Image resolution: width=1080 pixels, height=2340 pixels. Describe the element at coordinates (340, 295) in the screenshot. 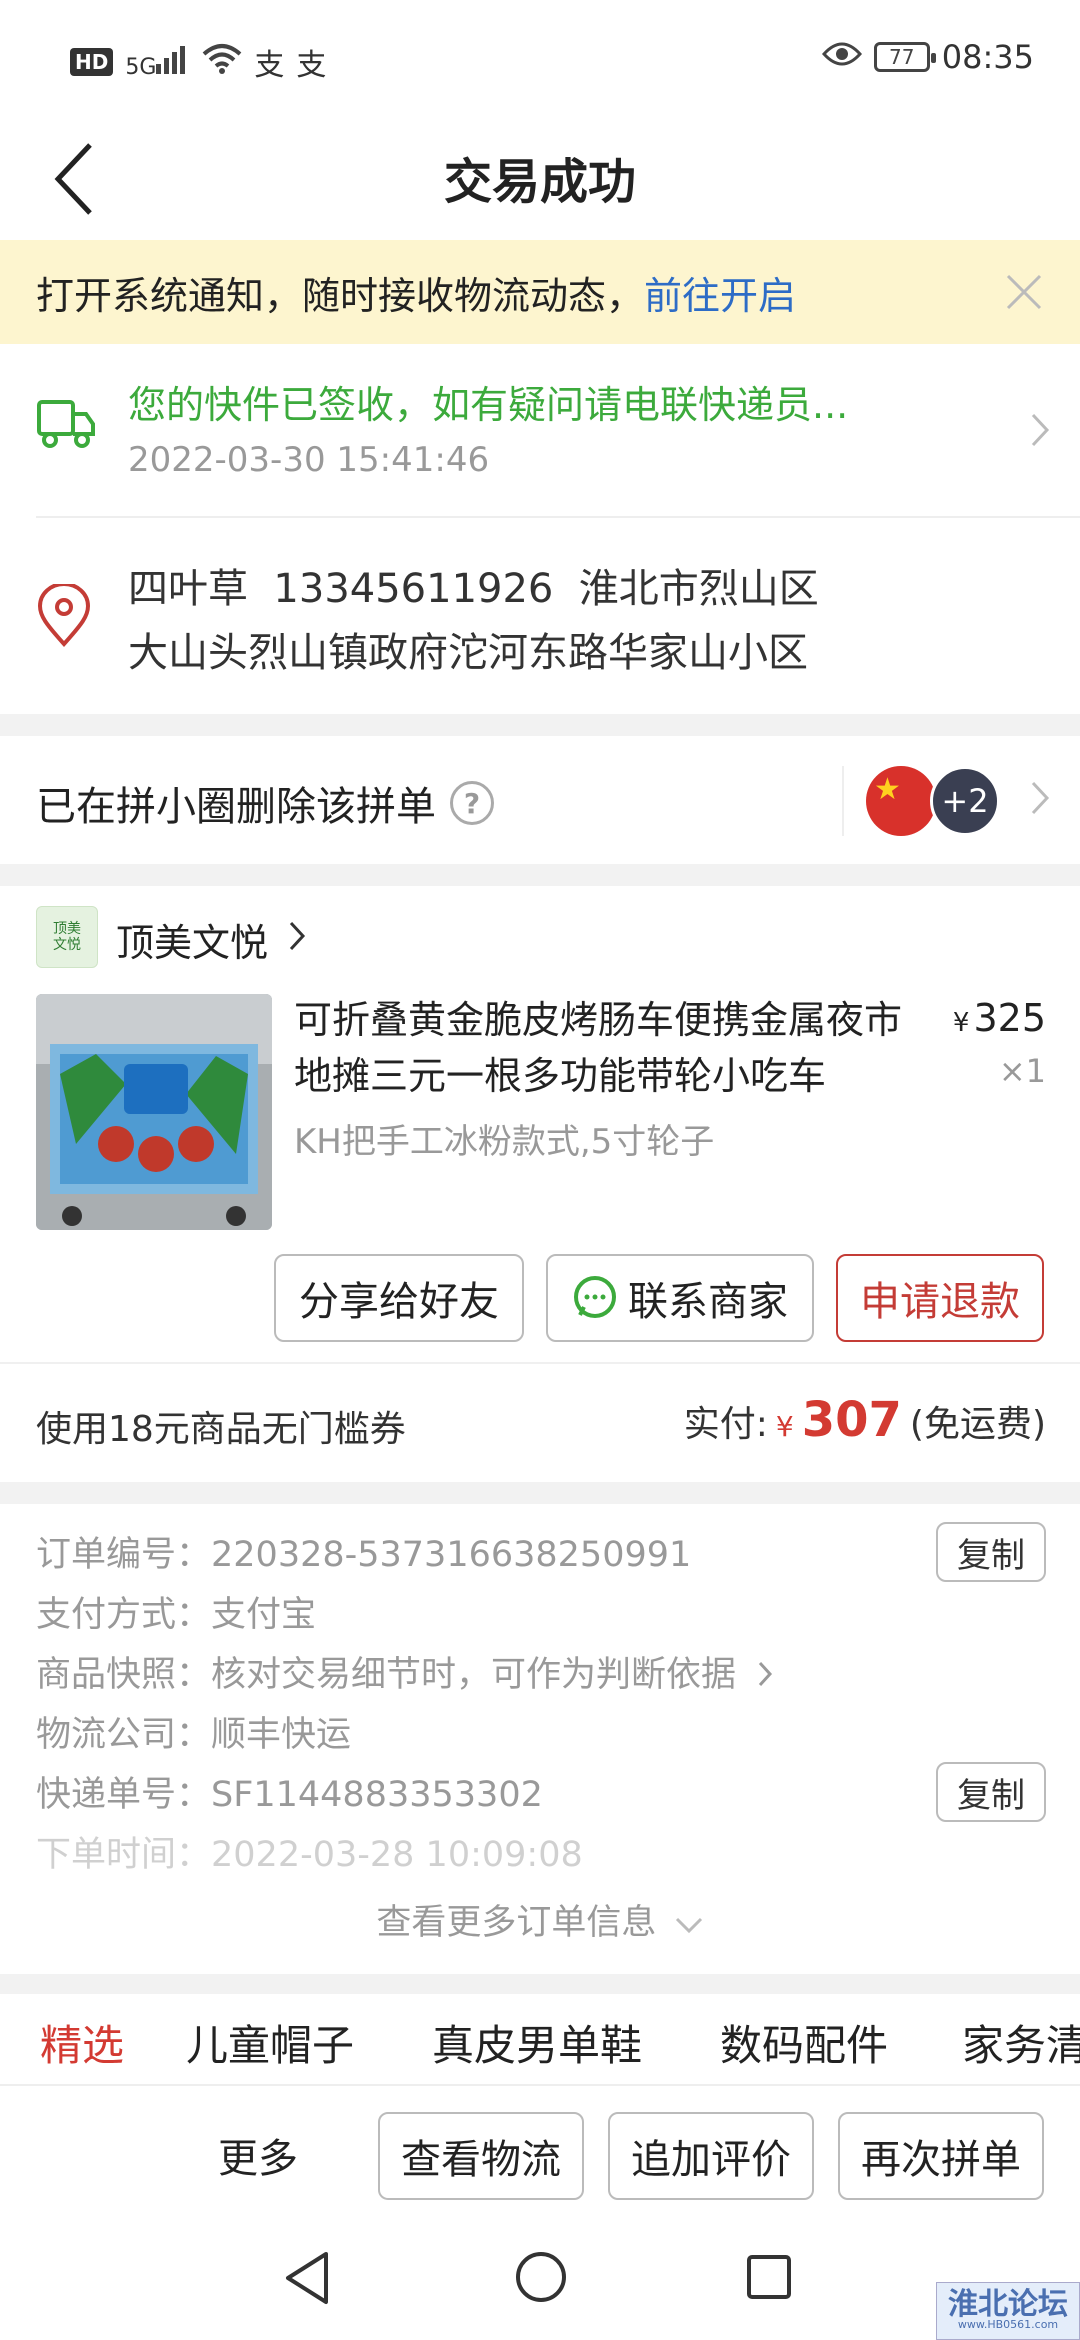

I see `notice-text: 打开系统通知，随时接收物流动态，` at that location.